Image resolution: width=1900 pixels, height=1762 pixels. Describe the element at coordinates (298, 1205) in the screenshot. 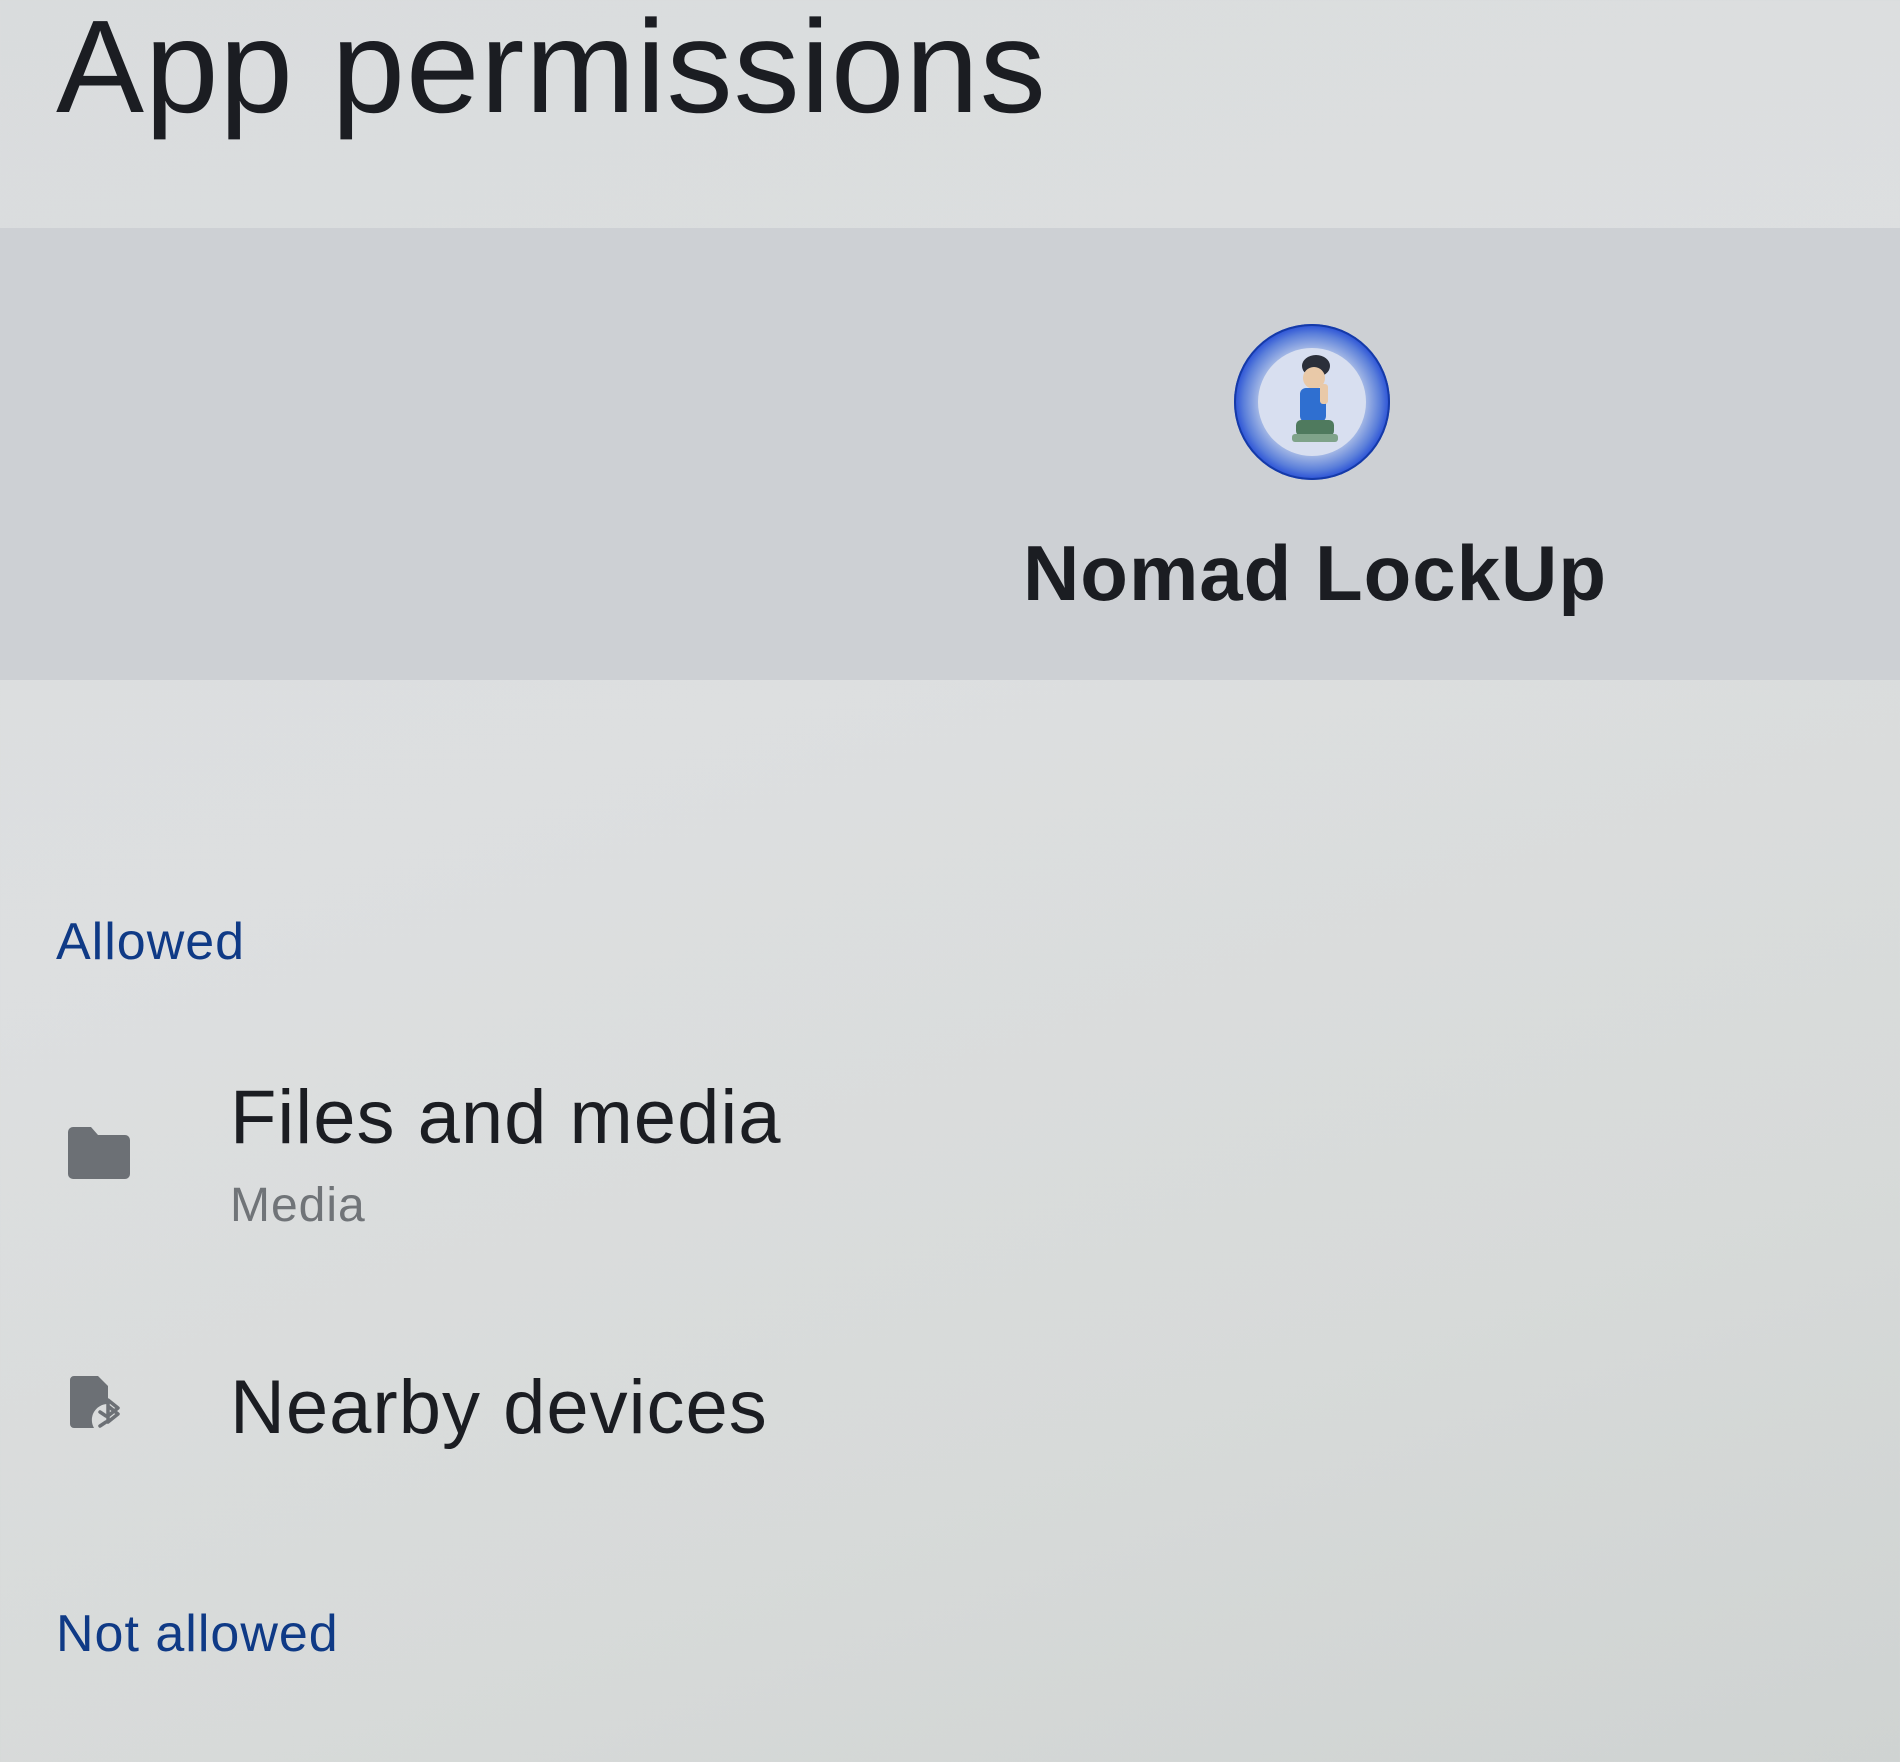

I see `permission-subtitle: Media` at that location.